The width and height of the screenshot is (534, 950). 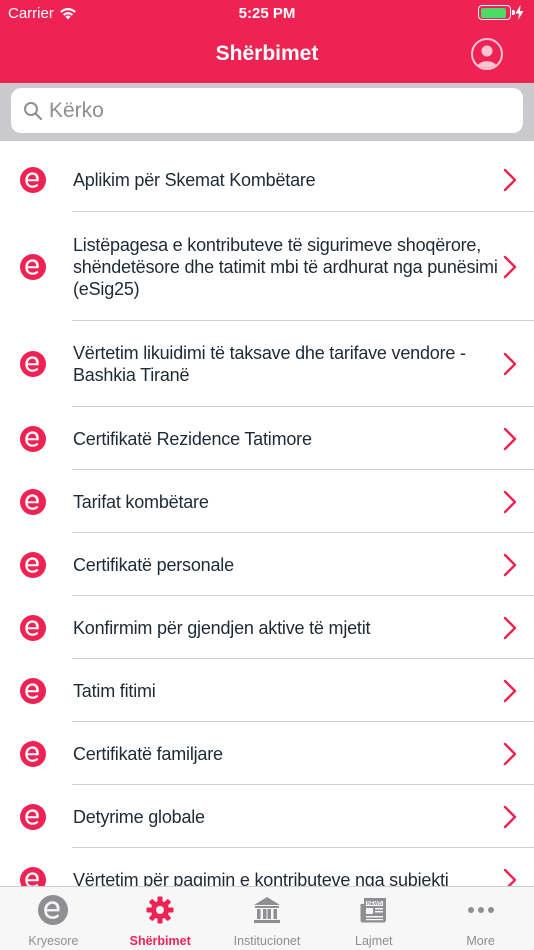 I want to click on service-item: Tarifat kombëtare, so click(x=267, y=501).